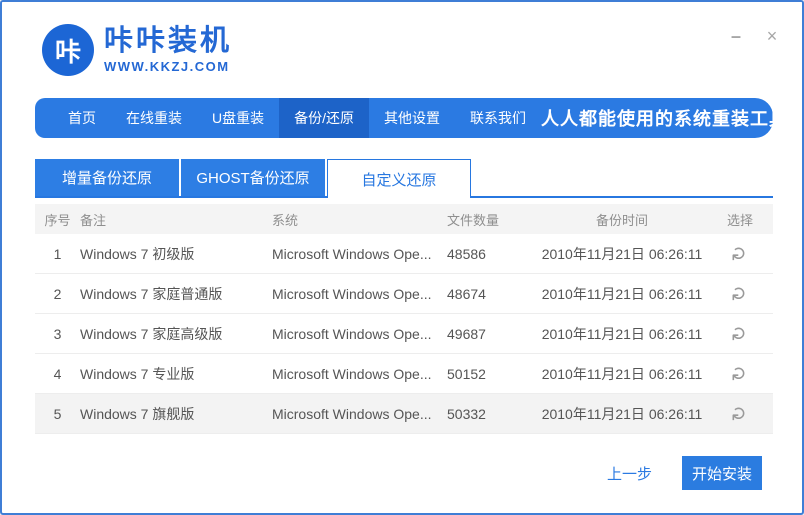  I want to click on tab-增量备份还原: 增量备份还原, so click(107, 177).